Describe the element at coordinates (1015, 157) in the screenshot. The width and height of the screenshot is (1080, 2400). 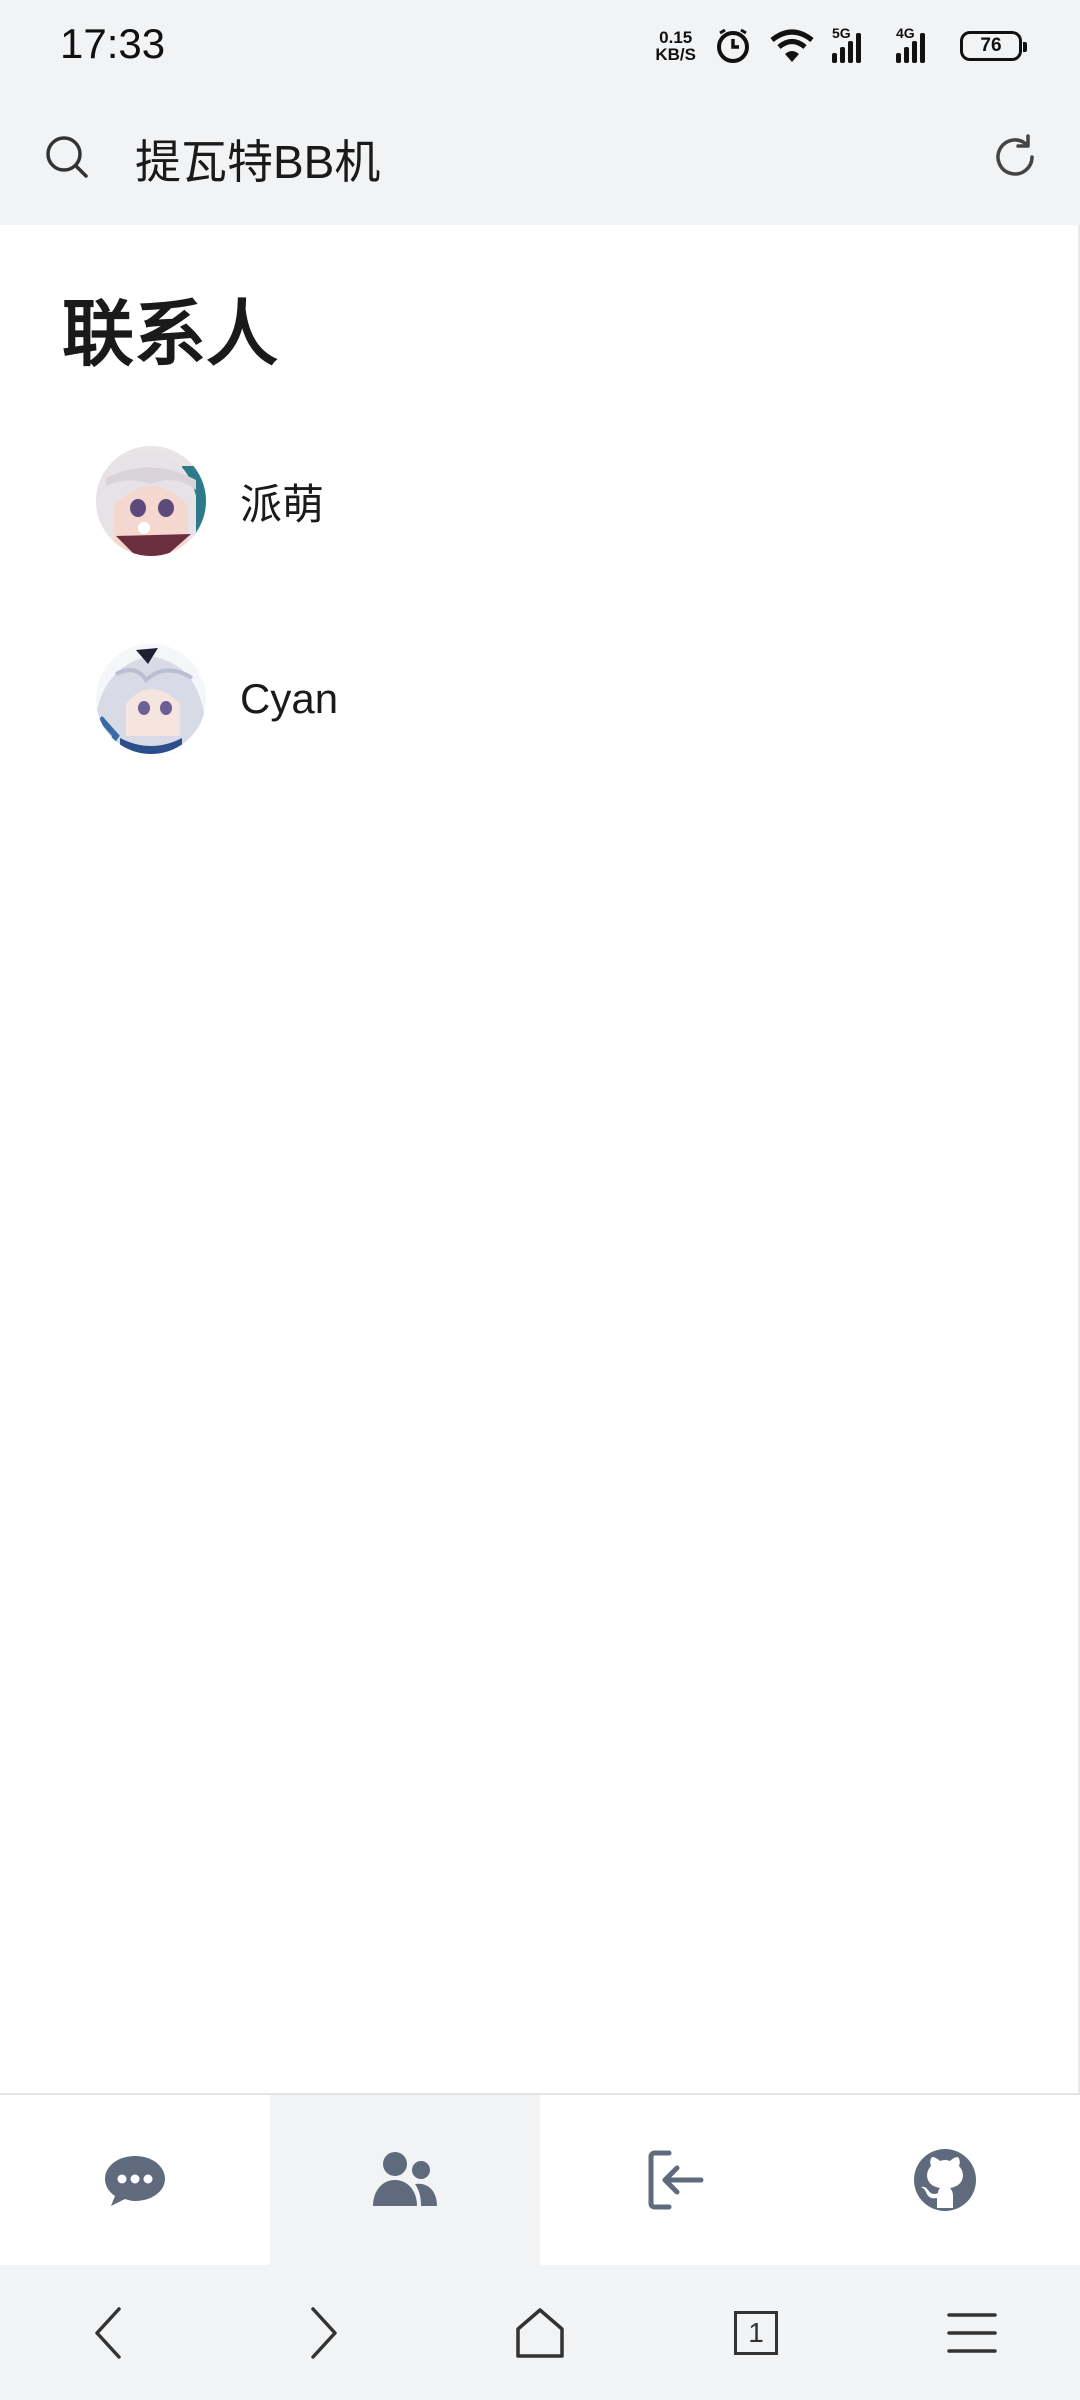
I see `reload-icon` at that location.